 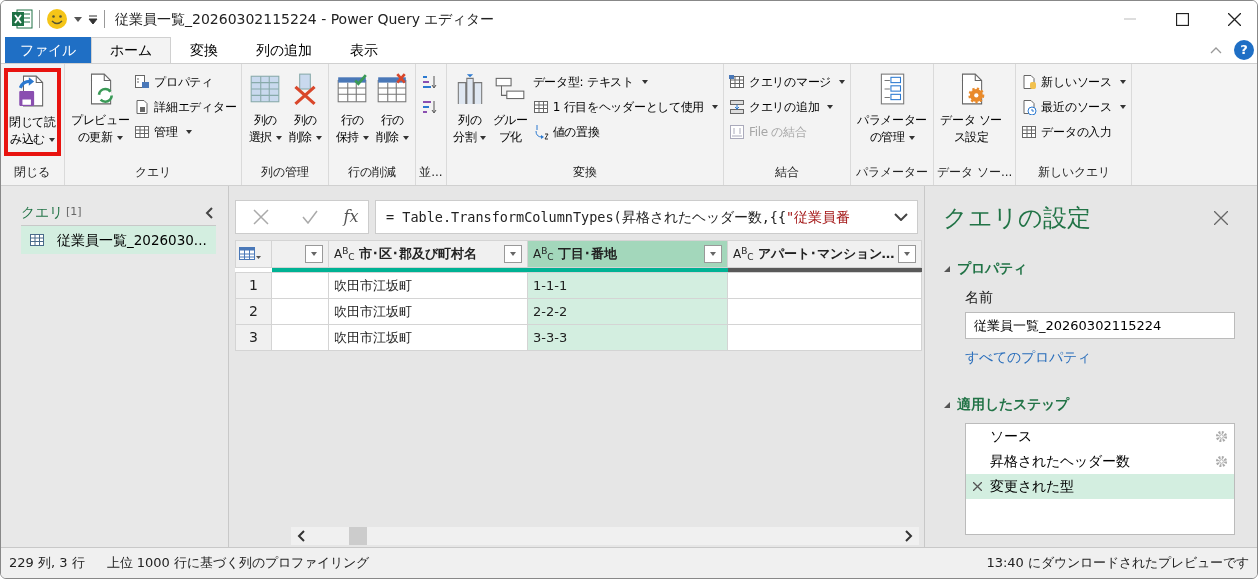 I want to click on group-label: クエリ, so click(x=153, y=172).